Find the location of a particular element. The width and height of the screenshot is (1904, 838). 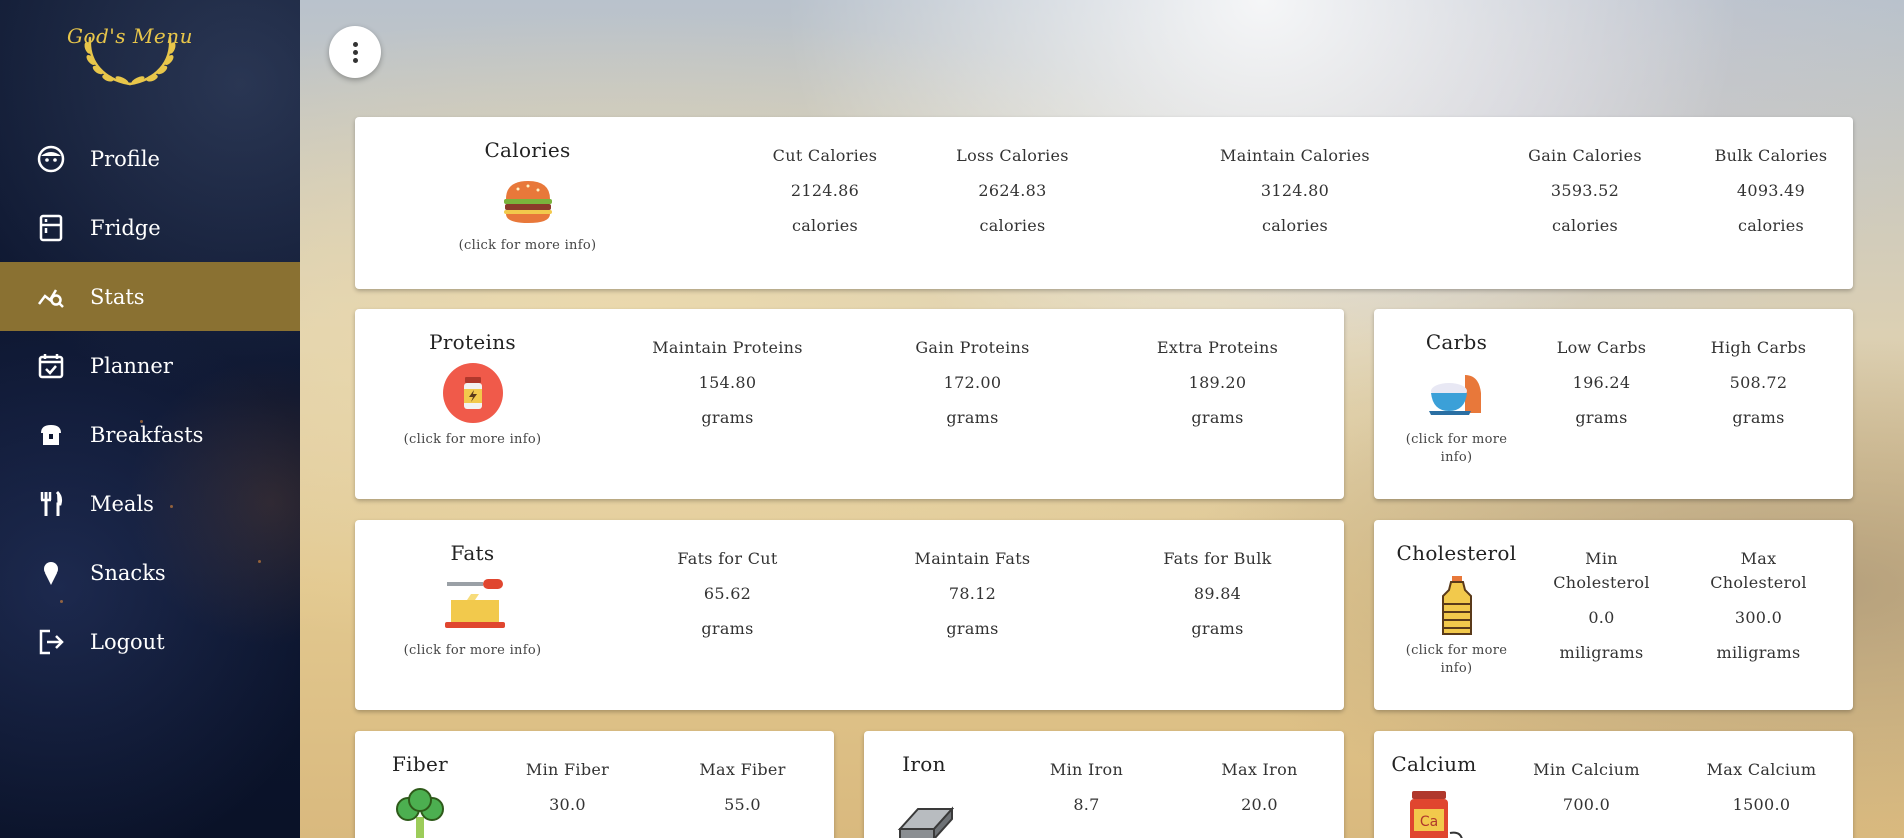

sidebar-item-planner: Planner is located at coordinates (150, 365).